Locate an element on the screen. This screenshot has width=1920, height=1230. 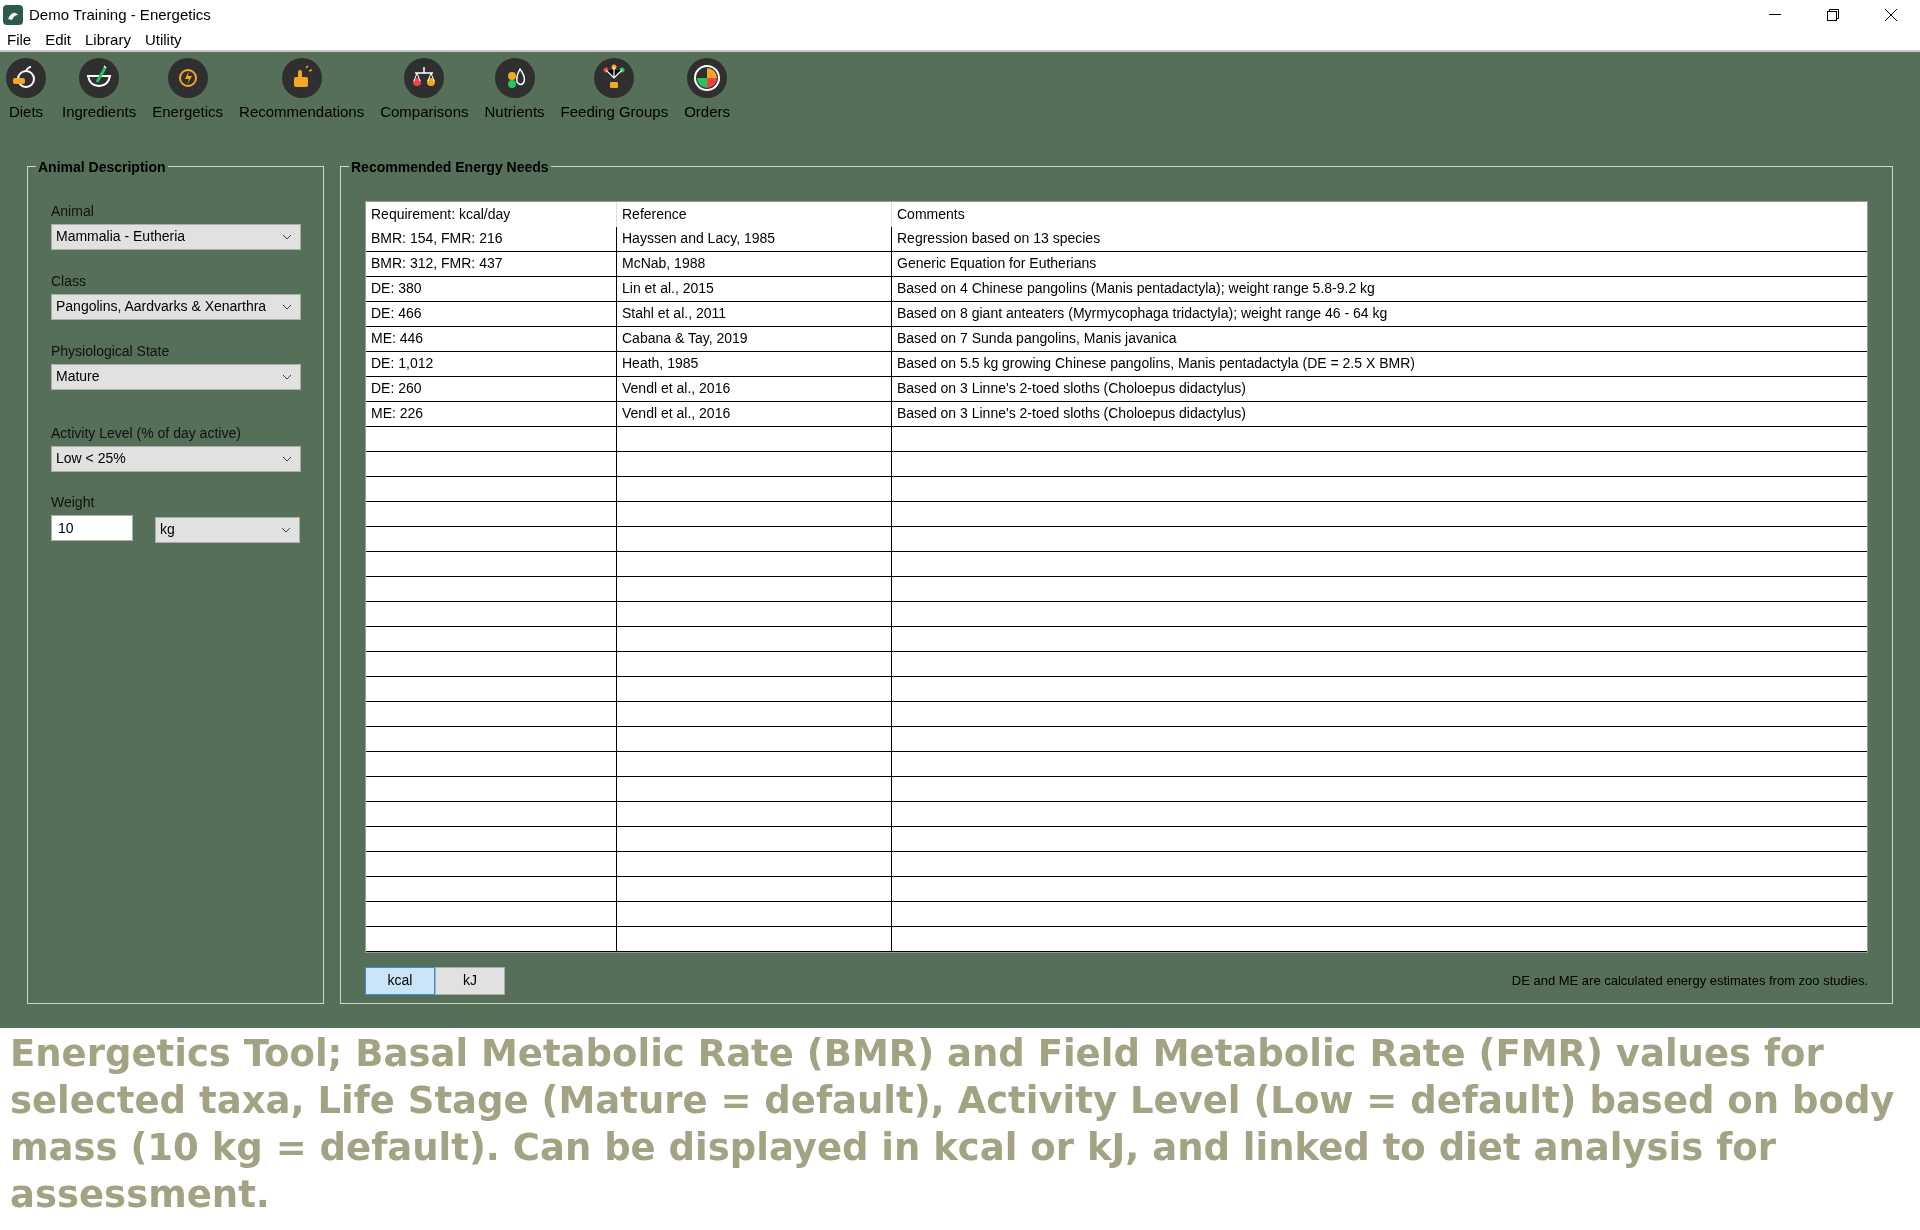
unit-tab: kJ is located at coordinates (470, 980).